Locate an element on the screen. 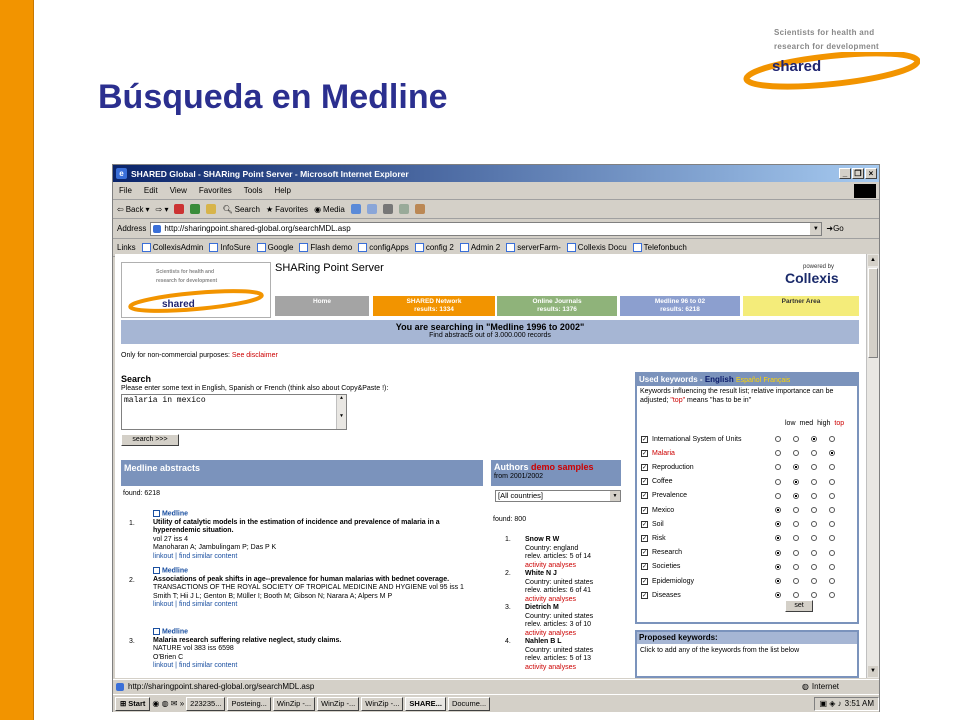 The image size is (960, 720). restore-button: ❐ is located at coordinates (858, 173).